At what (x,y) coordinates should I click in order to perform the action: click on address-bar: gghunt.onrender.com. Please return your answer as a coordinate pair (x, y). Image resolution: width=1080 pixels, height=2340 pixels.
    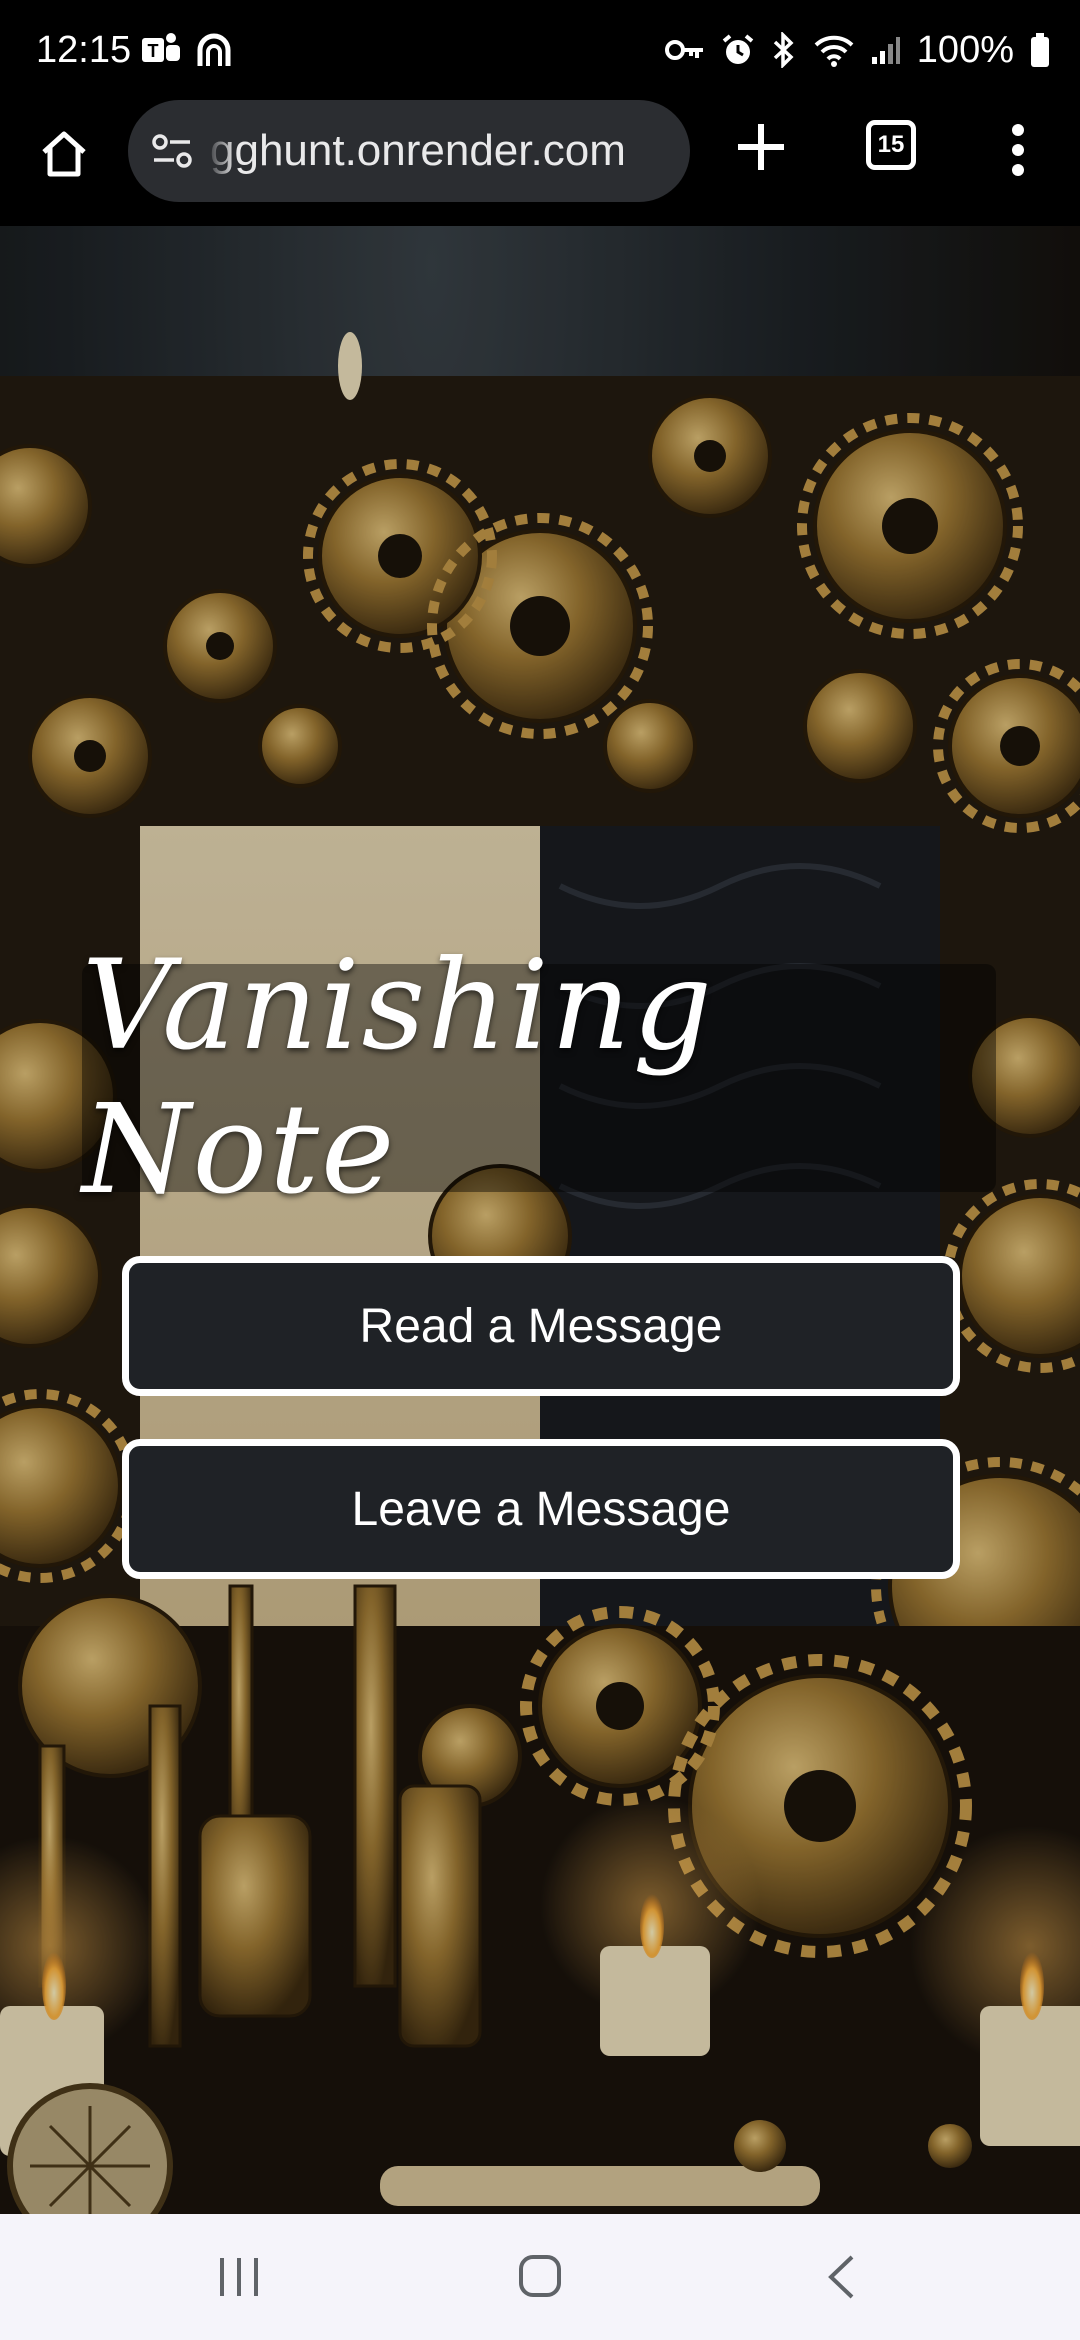
    Looking at the image, I should click on (409, 151).